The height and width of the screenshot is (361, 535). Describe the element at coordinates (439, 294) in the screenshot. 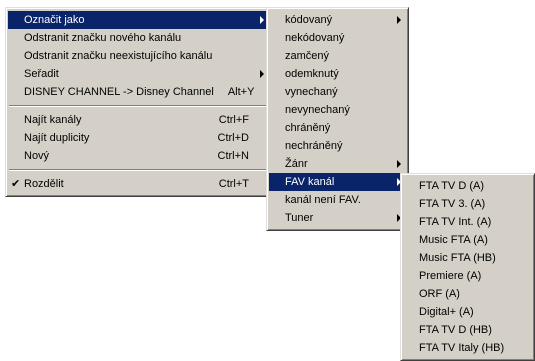

I see `menu-item-label: ORF (A)` at that location.